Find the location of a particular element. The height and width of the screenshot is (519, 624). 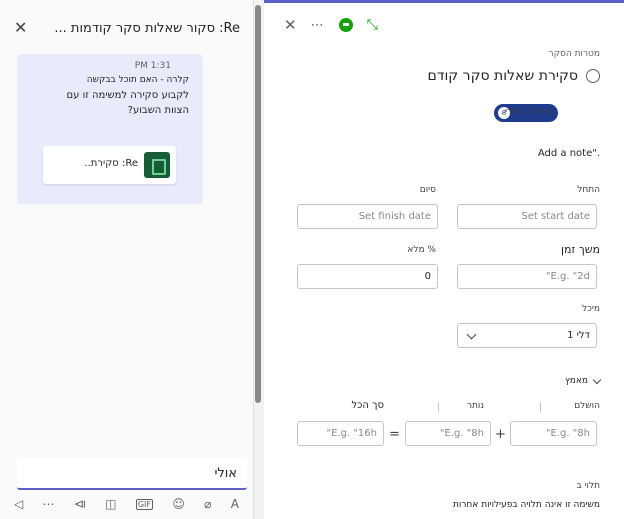

compose-toolbar: ◁ ⋯ ⧏ ◫ GIF ☺ ⌀ A is located at coordinates (126, 504).